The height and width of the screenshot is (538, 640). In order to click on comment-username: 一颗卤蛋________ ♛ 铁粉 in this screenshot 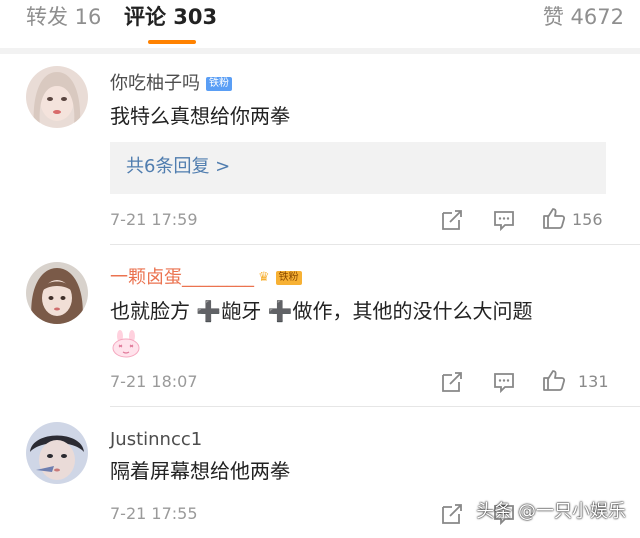, I will do `click(206, 278)`.